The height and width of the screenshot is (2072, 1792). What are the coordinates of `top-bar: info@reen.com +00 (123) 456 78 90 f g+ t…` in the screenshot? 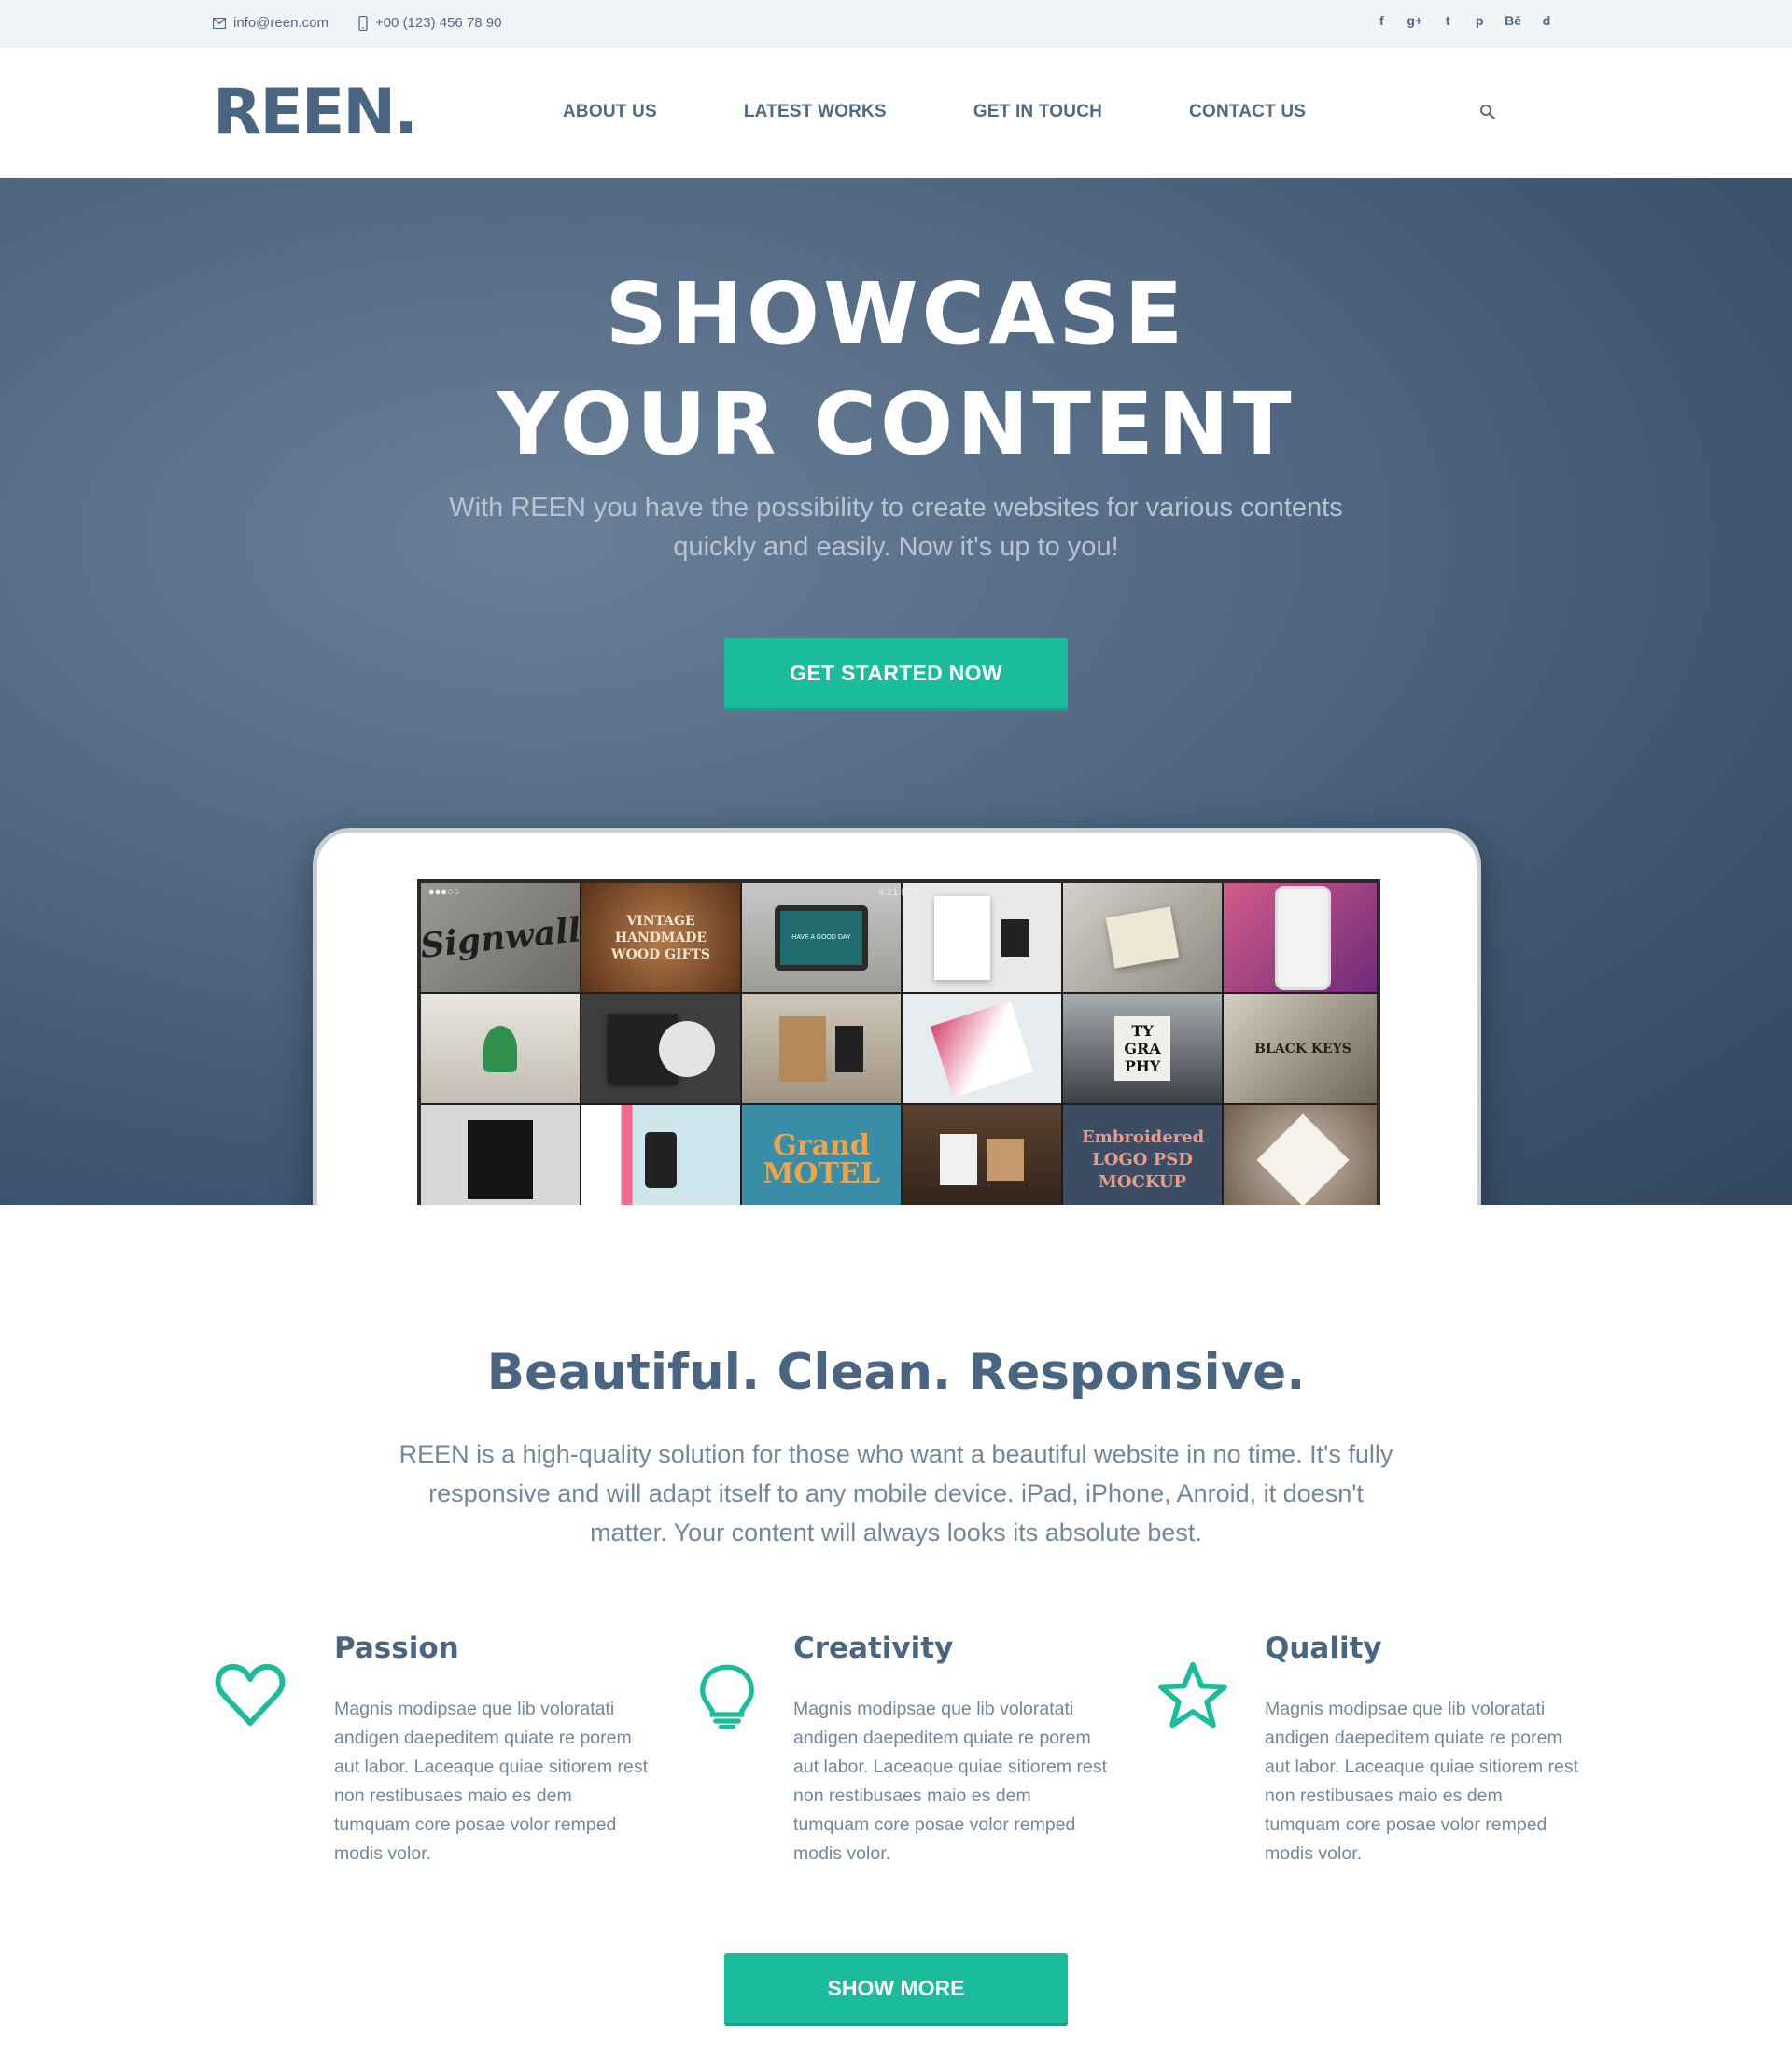 It's located at (896, 23).